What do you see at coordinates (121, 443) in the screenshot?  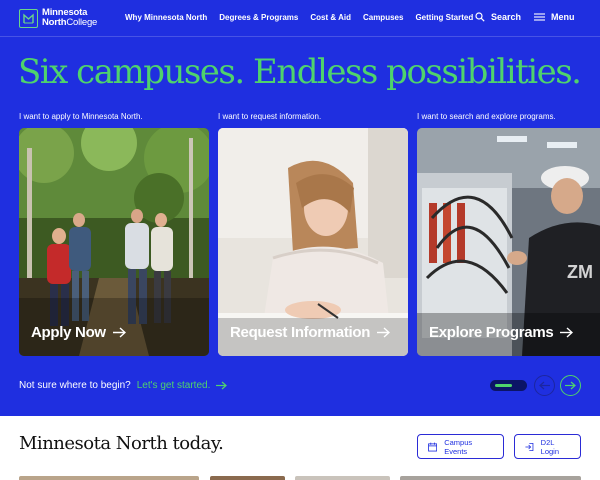 I see `today-heading: Minnesota North today.` at bounding box center [121, 443].